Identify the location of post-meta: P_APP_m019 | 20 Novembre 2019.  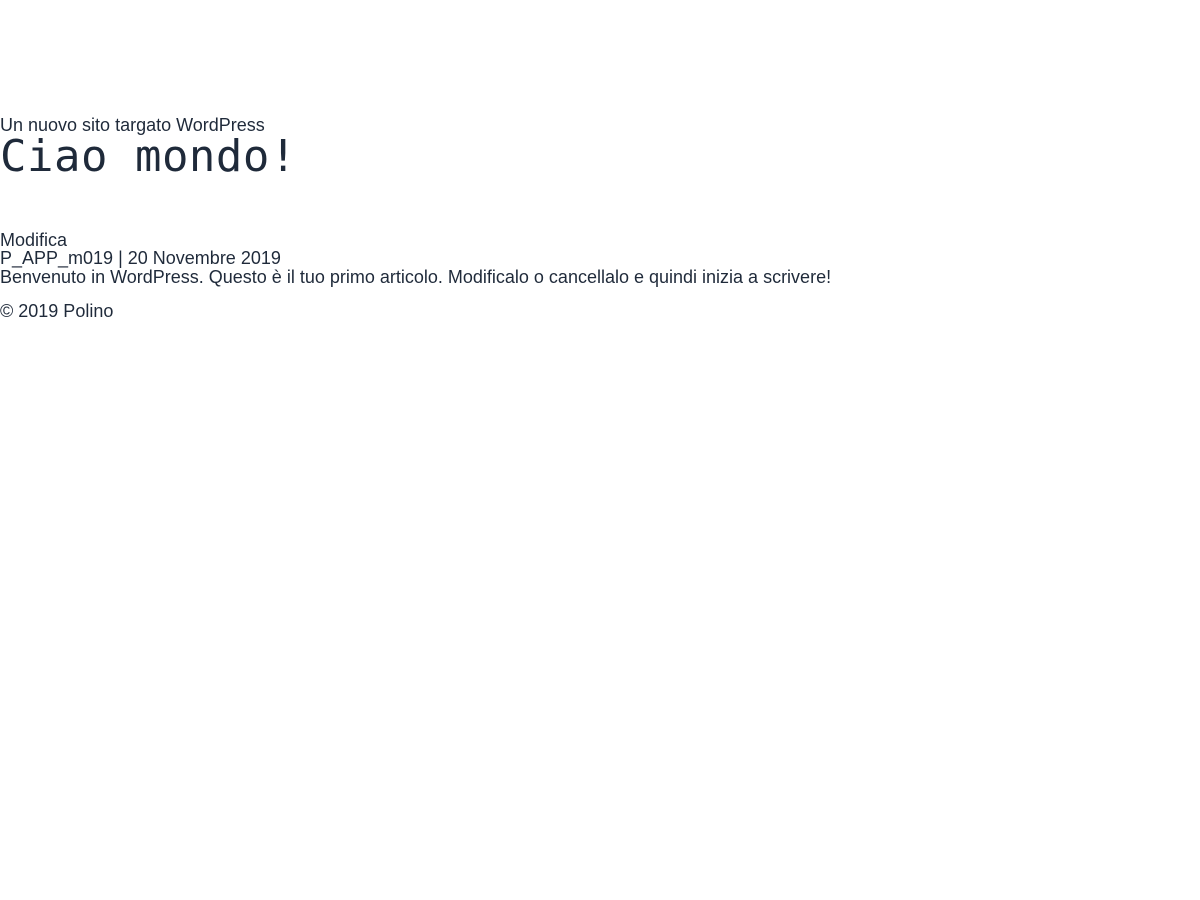
(140, 258).